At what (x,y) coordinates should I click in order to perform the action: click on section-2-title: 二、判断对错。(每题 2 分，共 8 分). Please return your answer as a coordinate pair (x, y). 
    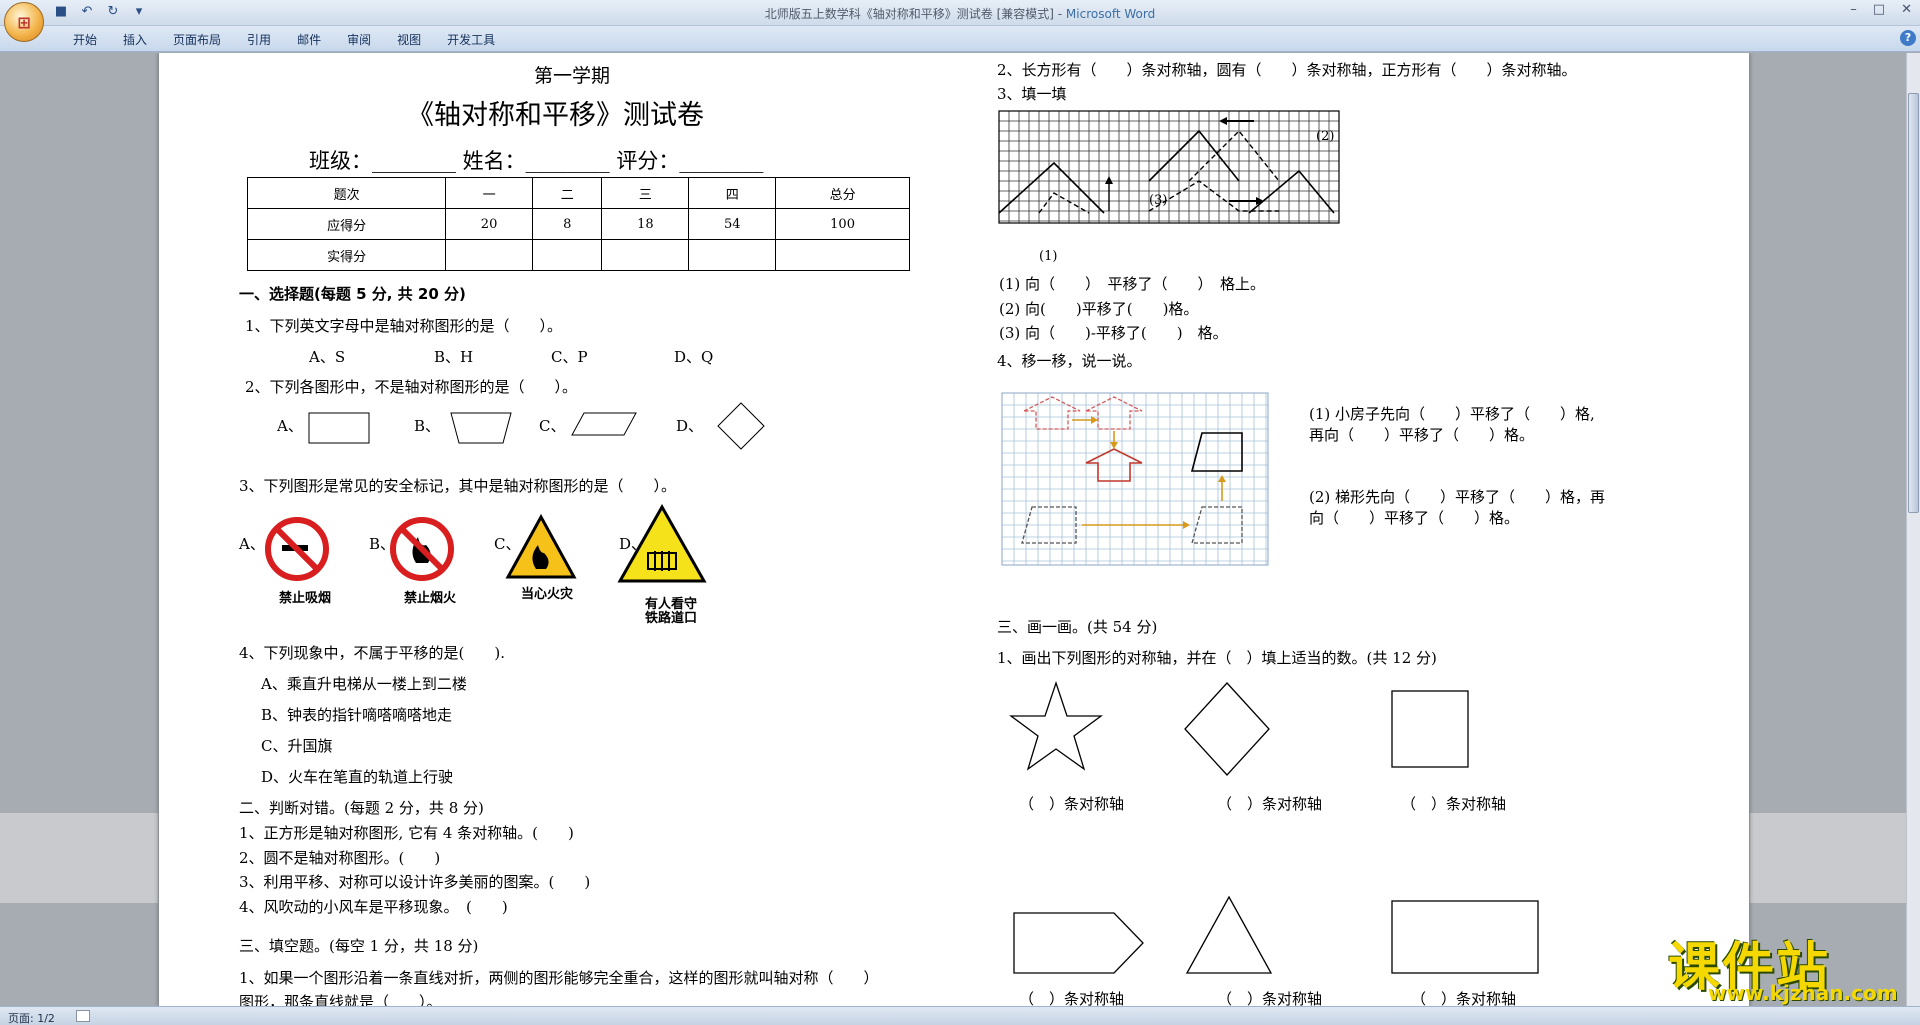
    Looking at the image, I should click on (361, 808).